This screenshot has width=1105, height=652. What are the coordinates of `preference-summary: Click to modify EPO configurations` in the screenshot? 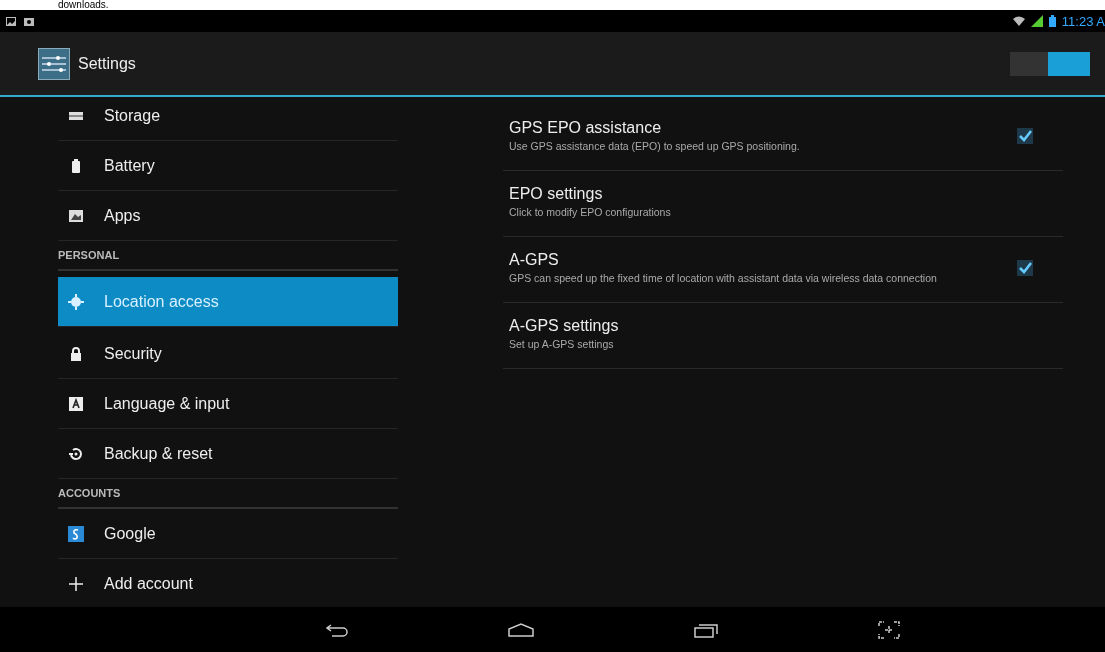 It's located at (590, 212).